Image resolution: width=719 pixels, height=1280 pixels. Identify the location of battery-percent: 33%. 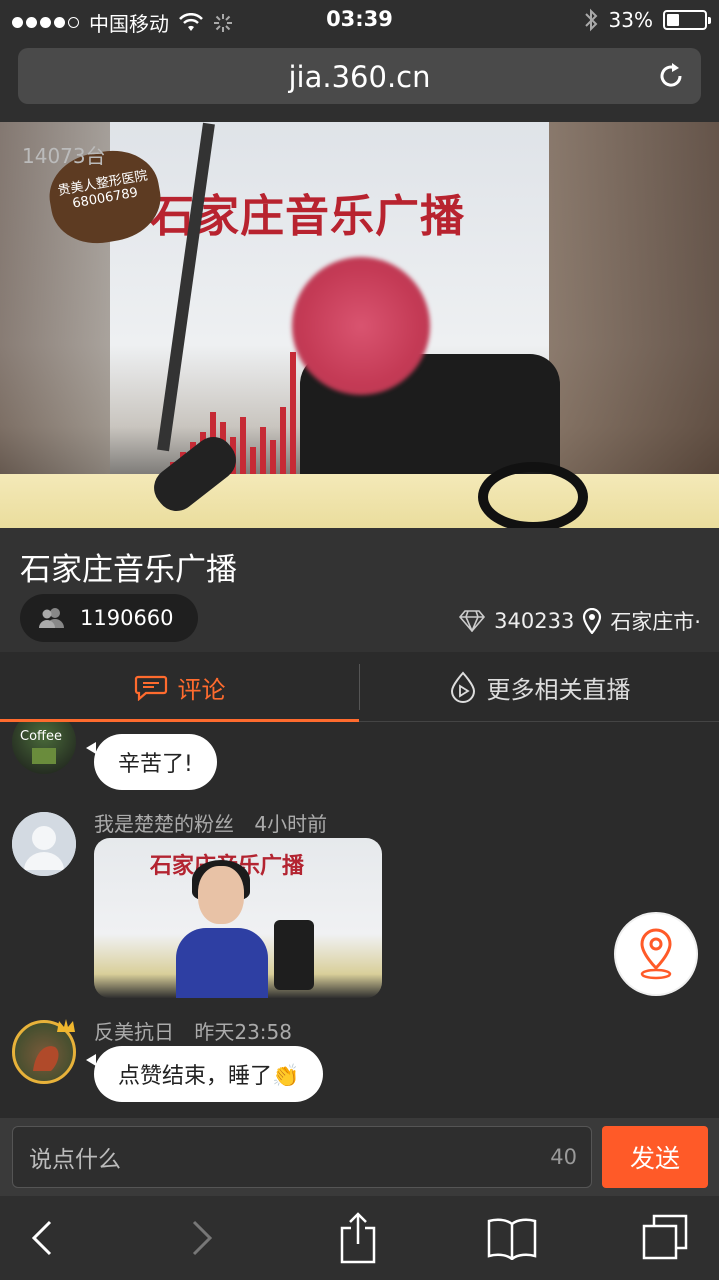
(630, 20).